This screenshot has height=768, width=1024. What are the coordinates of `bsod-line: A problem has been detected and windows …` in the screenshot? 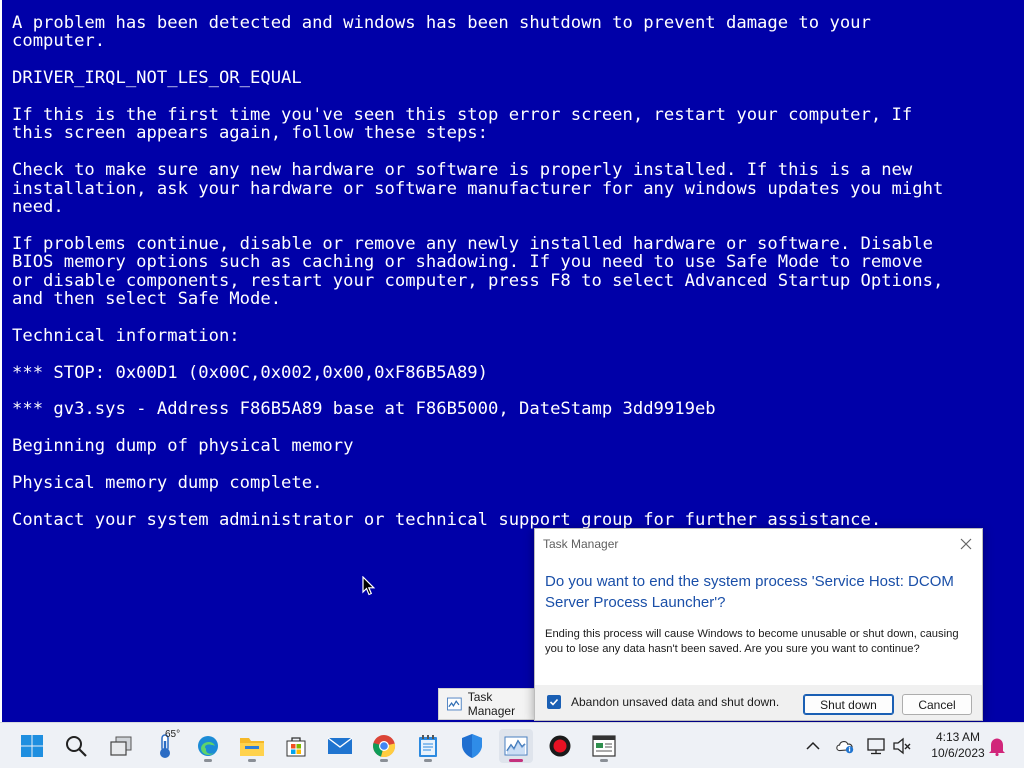 It's located at (441, 23).